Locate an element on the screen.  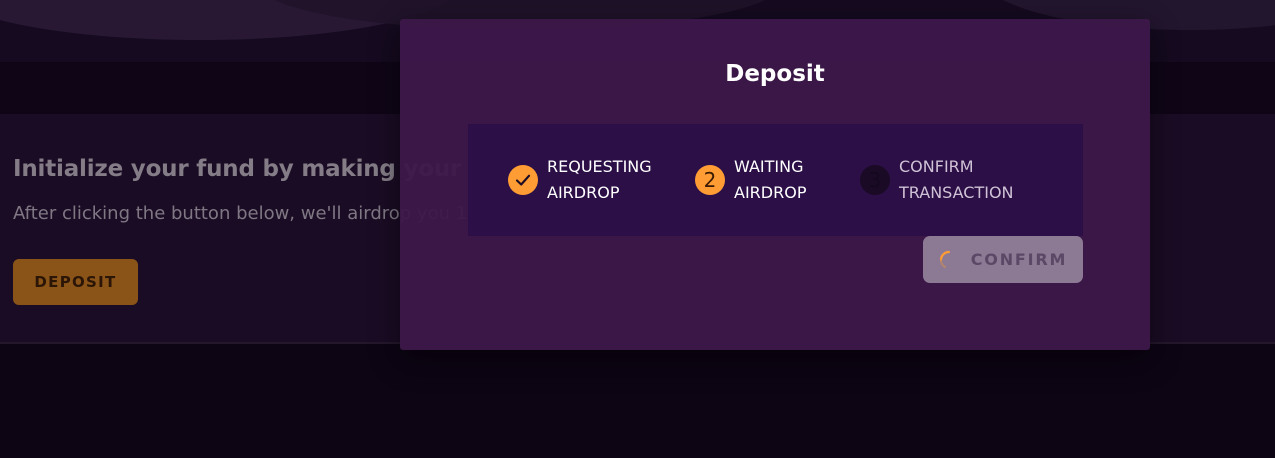
step-requesting-airdrop: REQUESTING AIRDROP is located at coordinates (580, 180).